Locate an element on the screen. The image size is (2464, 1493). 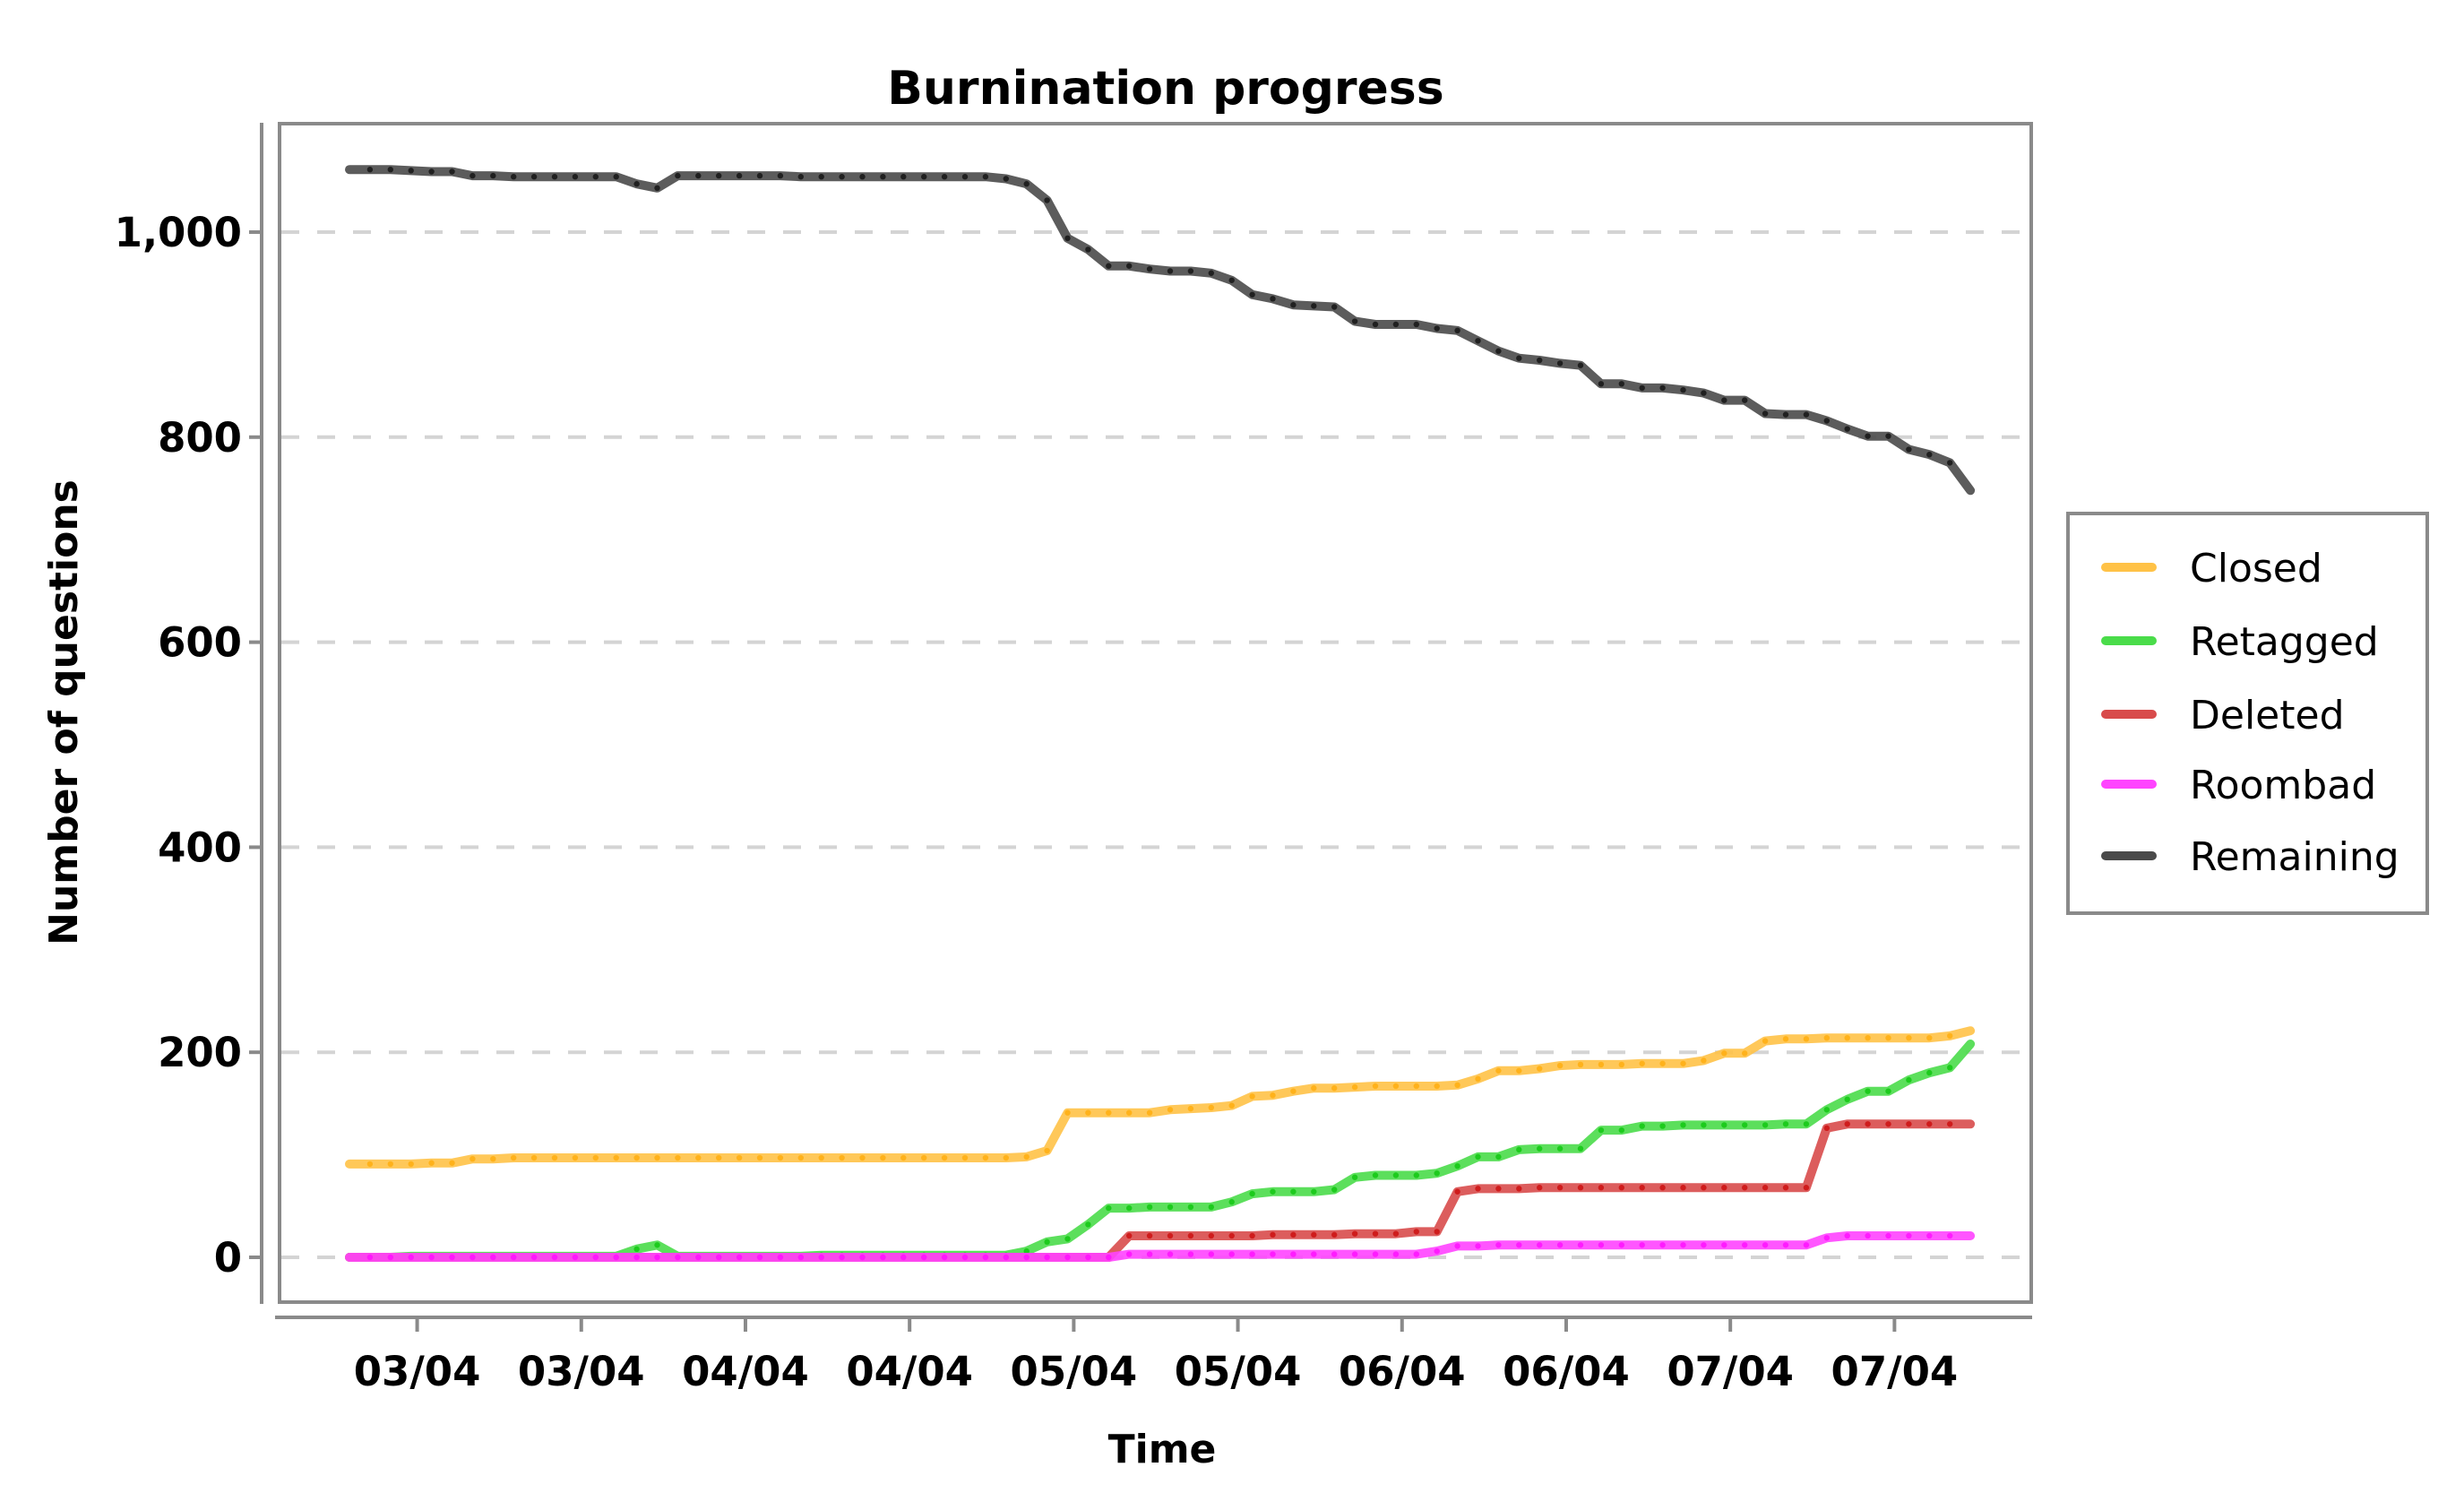
x-tick-label: 03/04 is located at coordinates (582, 1371).